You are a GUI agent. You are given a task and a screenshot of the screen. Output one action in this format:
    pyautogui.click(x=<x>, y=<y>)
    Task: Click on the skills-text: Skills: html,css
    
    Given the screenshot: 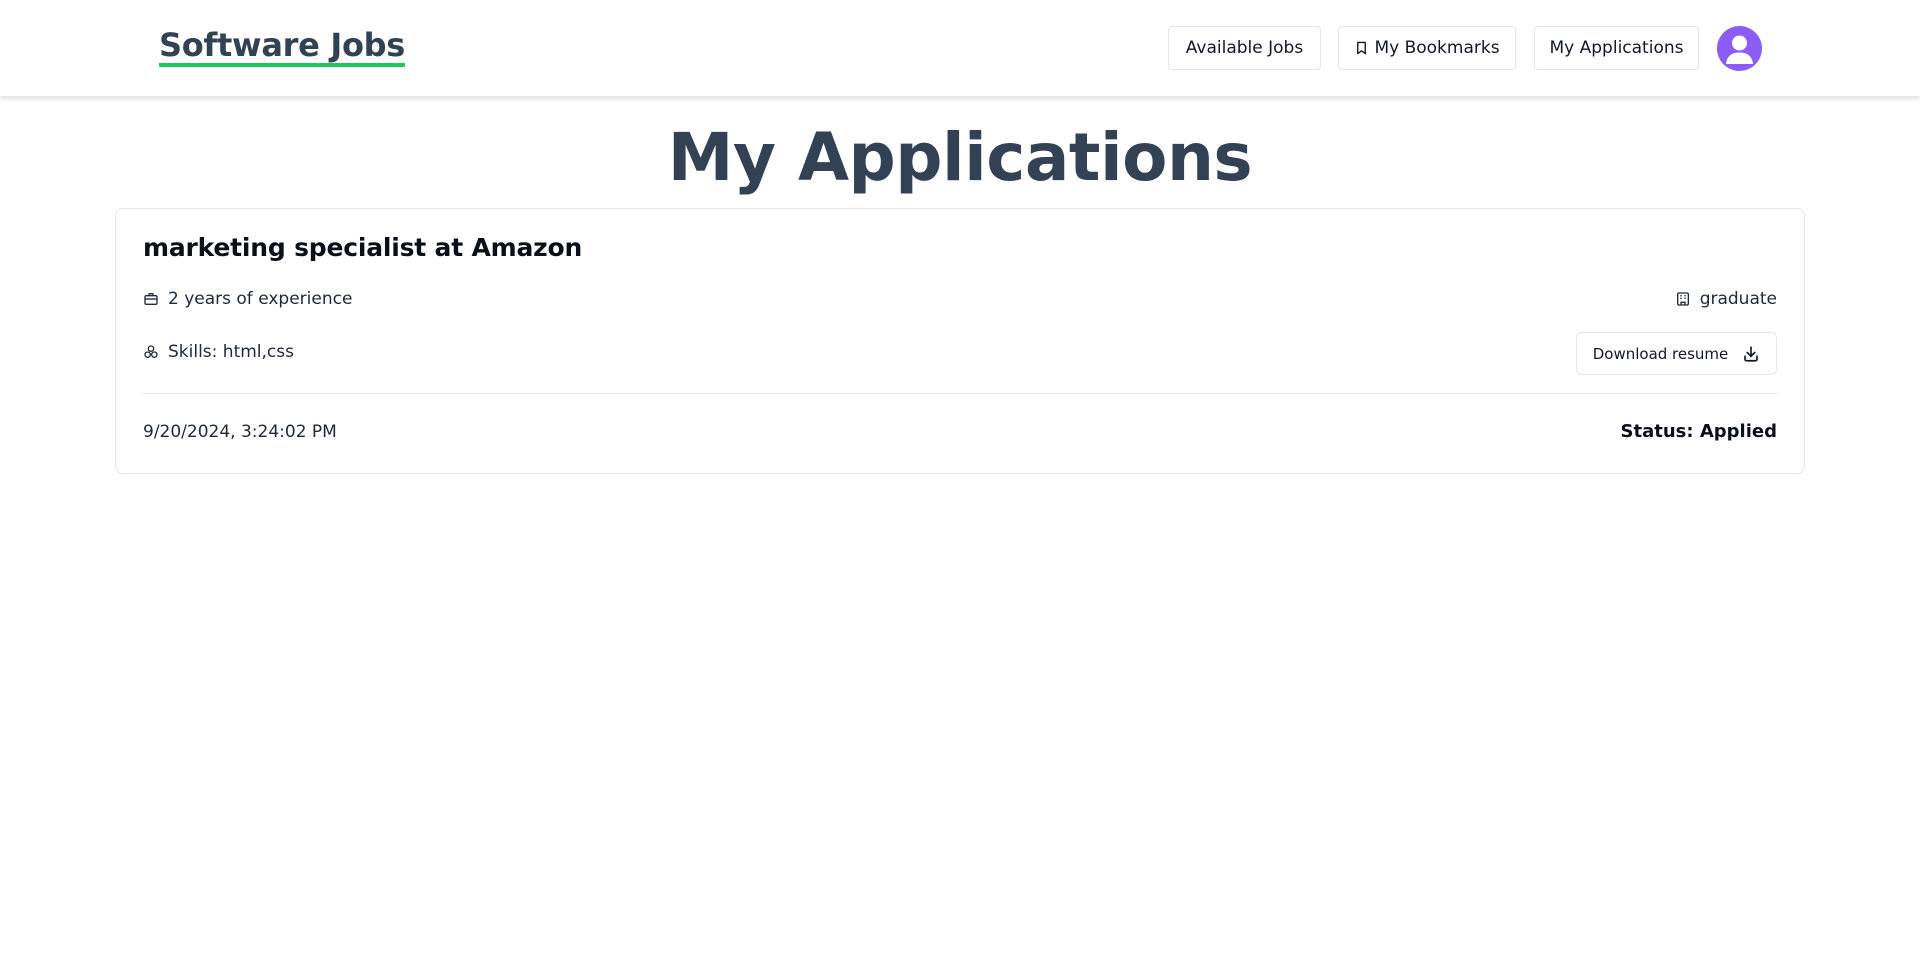 What is the action you would take?
    pyautogui.click(x=231, y=352)
    